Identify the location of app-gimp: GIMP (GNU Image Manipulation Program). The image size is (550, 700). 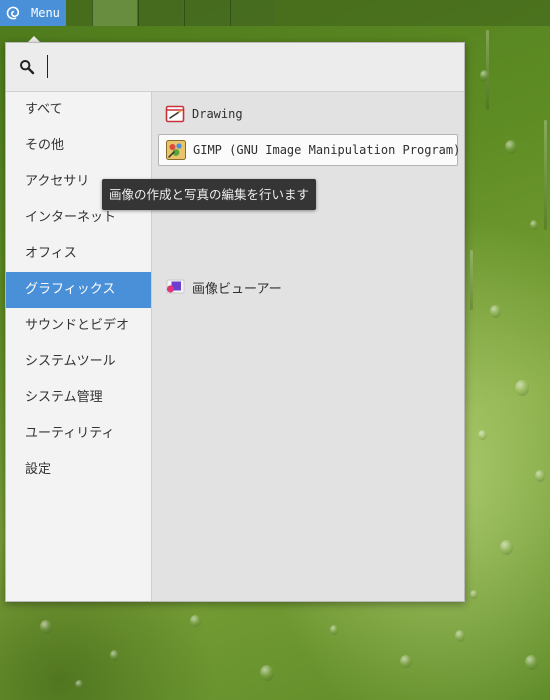
(309, 150).